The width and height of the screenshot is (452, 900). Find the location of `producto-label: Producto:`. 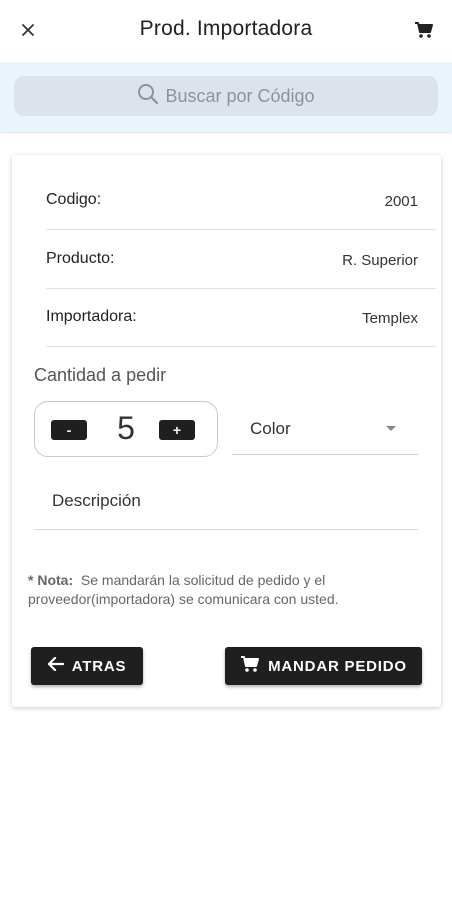

producto-label: Producto: is located at coordinates (80, 258).